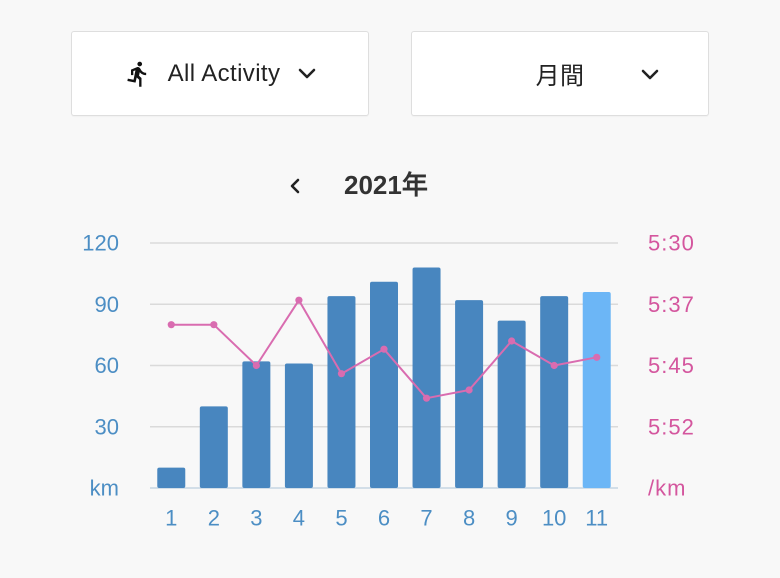  What do you see at coordinates (171, 518) in the screenshot?
I see `x-axis-tick-label: 1` at bounding box center [171, 518].